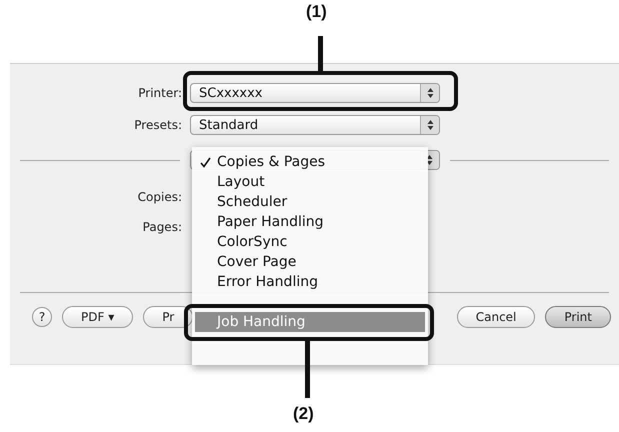 Image resolution: width=619 pixels, height=432 pixels. I want to click on menu-item: Error Handling, so click(310, 282).